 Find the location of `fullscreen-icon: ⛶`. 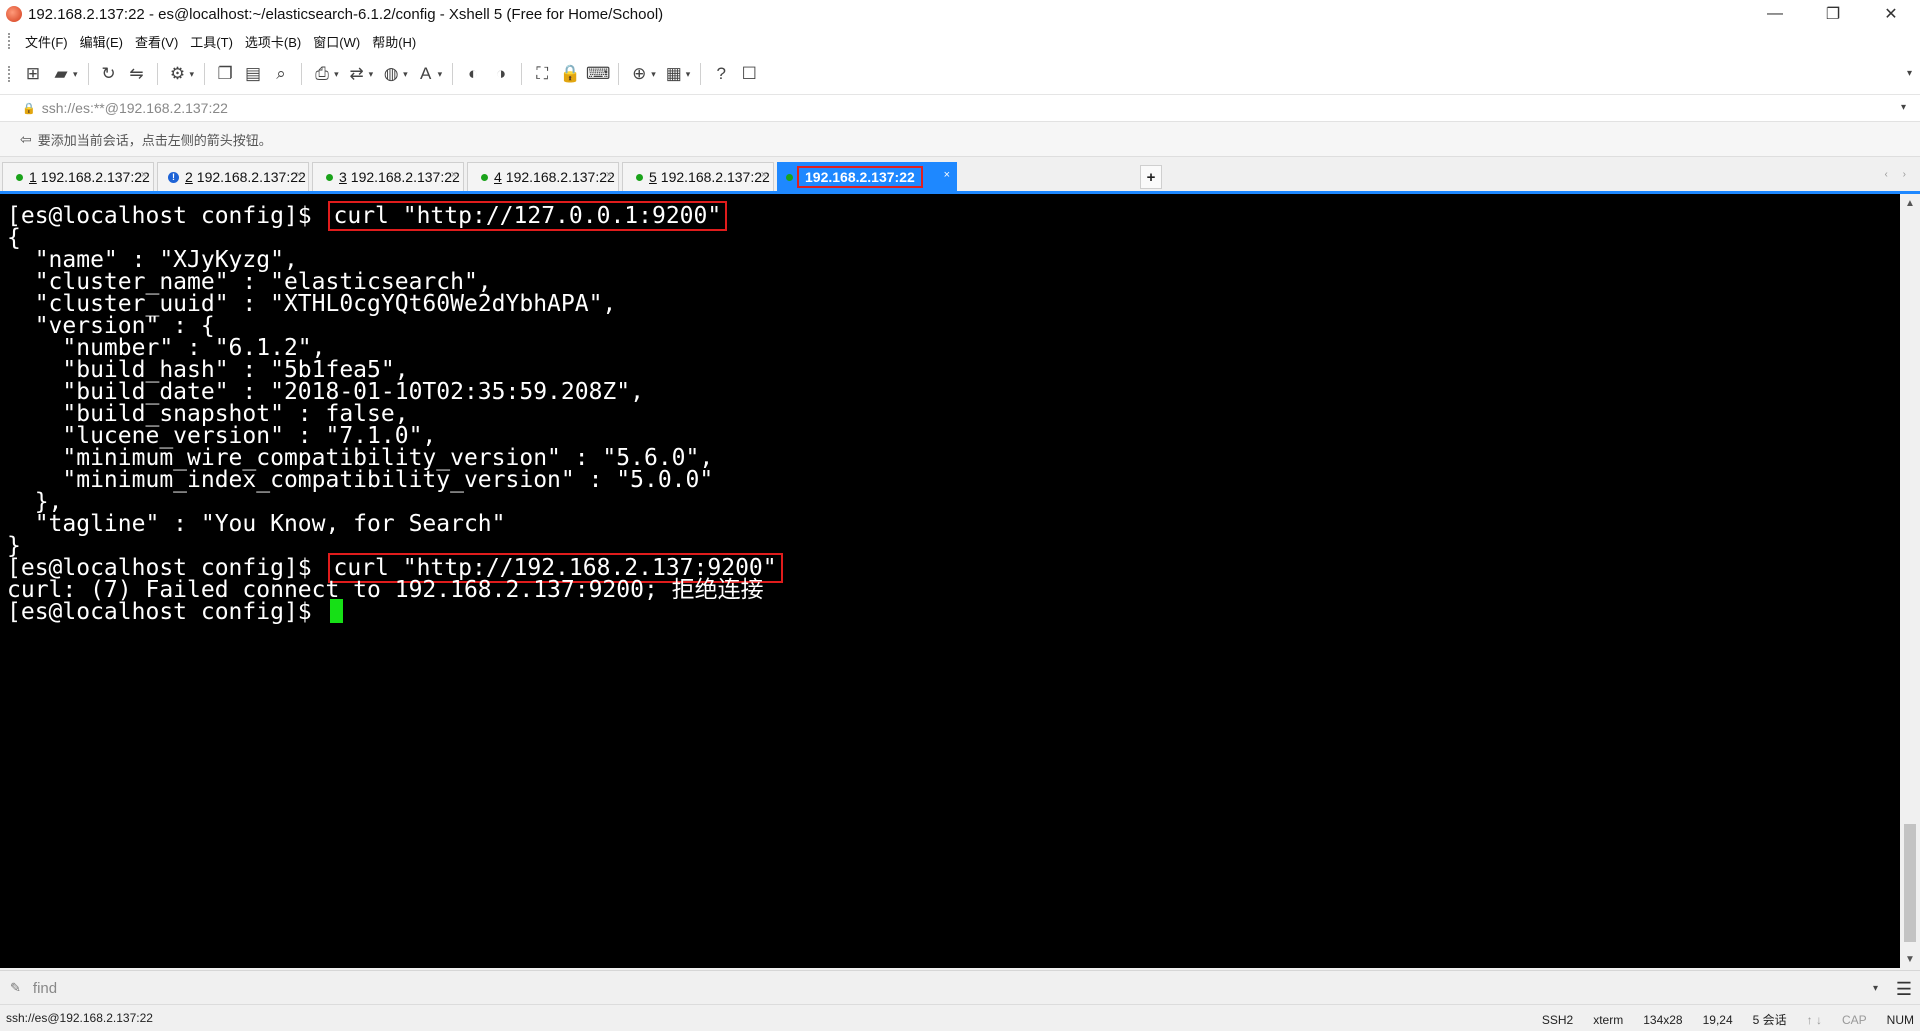

fullscreen-icon: ⛶ is located at coordinates (542, 73).